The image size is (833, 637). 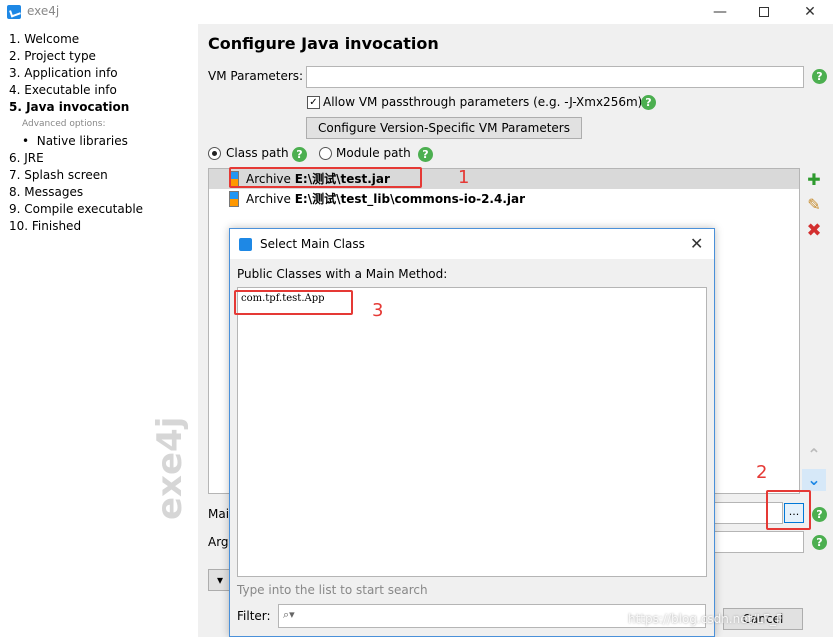 What do you see at coordinates (26, 158) in the screenshot?
I see `step-jre: 6. JRE` at bounding box center [26, 158].